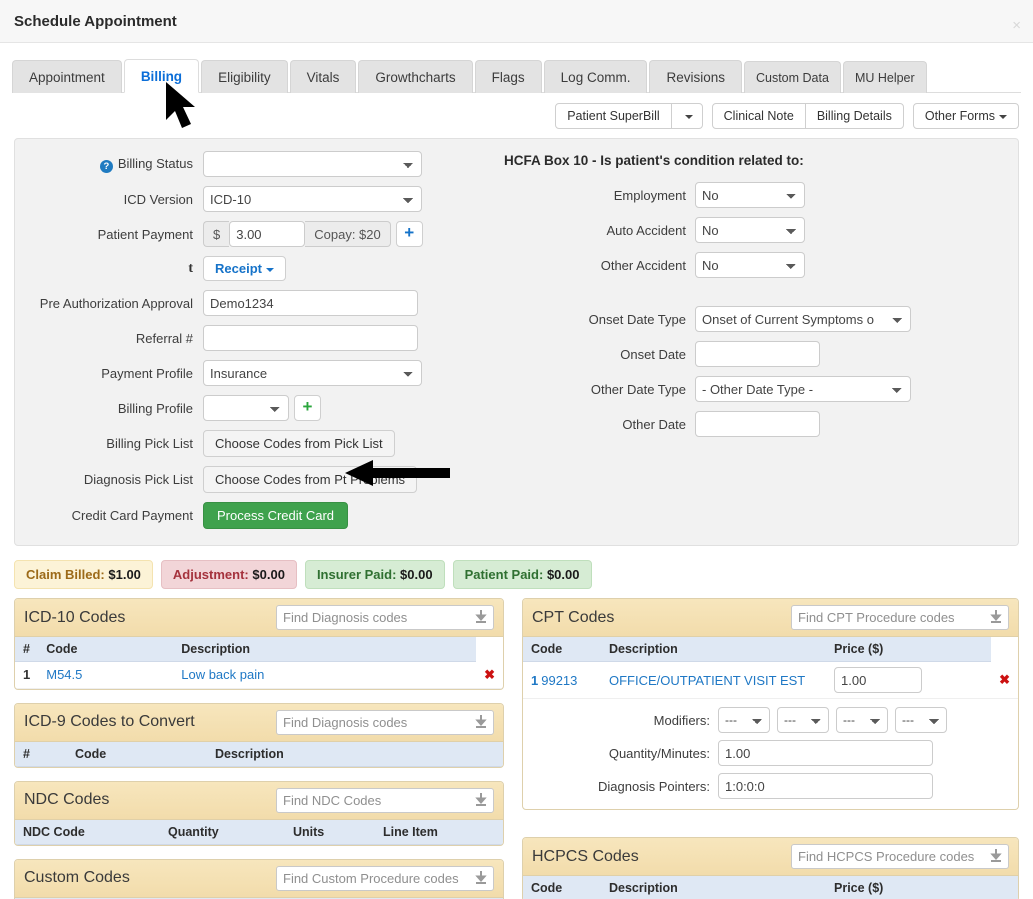 Image resolution: width=1033 pixels, height=899 pixels. I want to click on choose-codes-pt-problems-button: Choose Codes from Pt Problems, so click(310, 479).